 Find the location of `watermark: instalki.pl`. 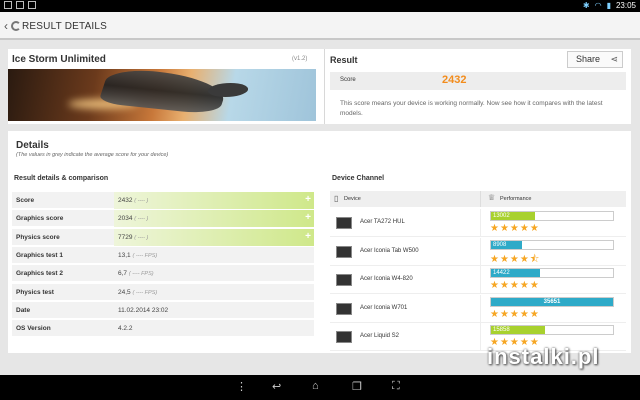

watermark: instalki.pl is located at coordinates (556, 358).